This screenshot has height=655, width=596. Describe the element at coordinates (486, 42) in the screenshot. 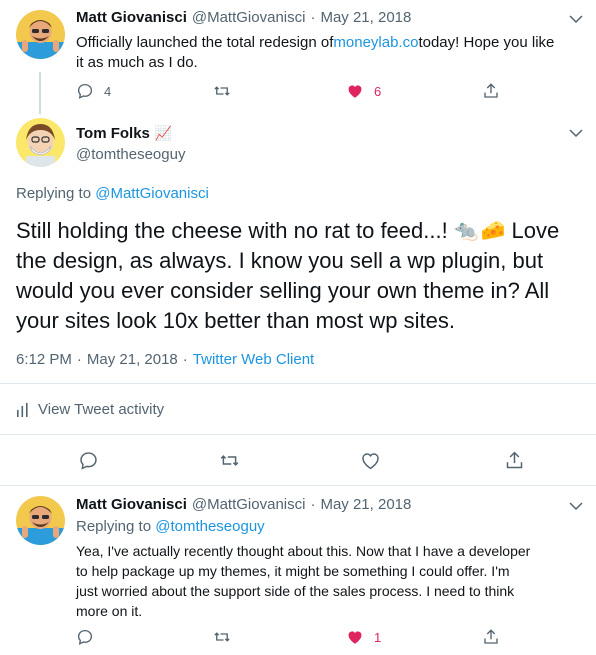

I see `tweet-text-part: today! Hope you like` at that location.